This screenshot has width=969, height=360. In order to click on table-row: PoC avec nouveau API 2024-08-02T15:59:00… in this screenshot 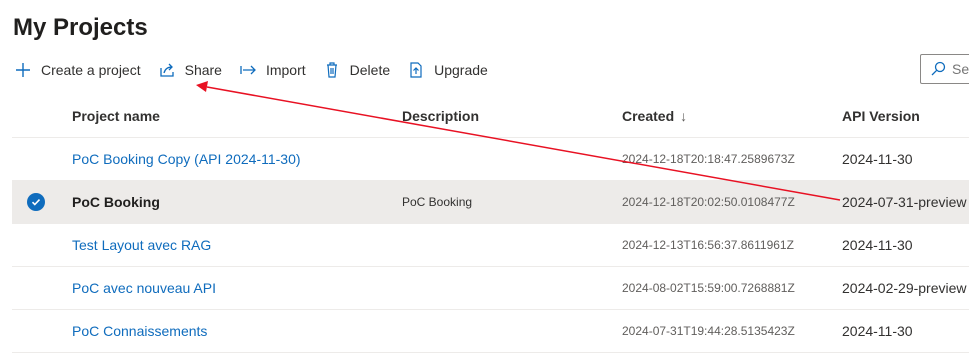, I will do `click(490, 288)`.